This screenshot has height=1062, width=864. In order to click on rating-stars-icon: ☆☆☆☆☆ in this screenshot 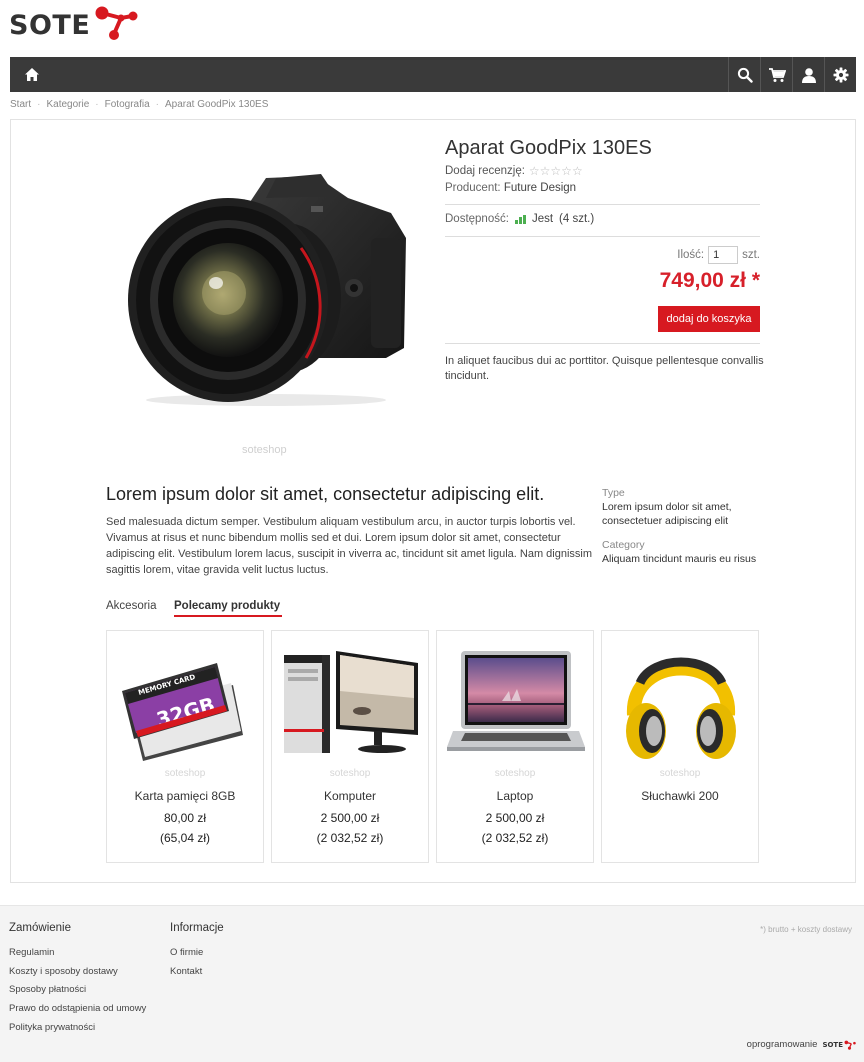, I will do `click(556, 171)`.